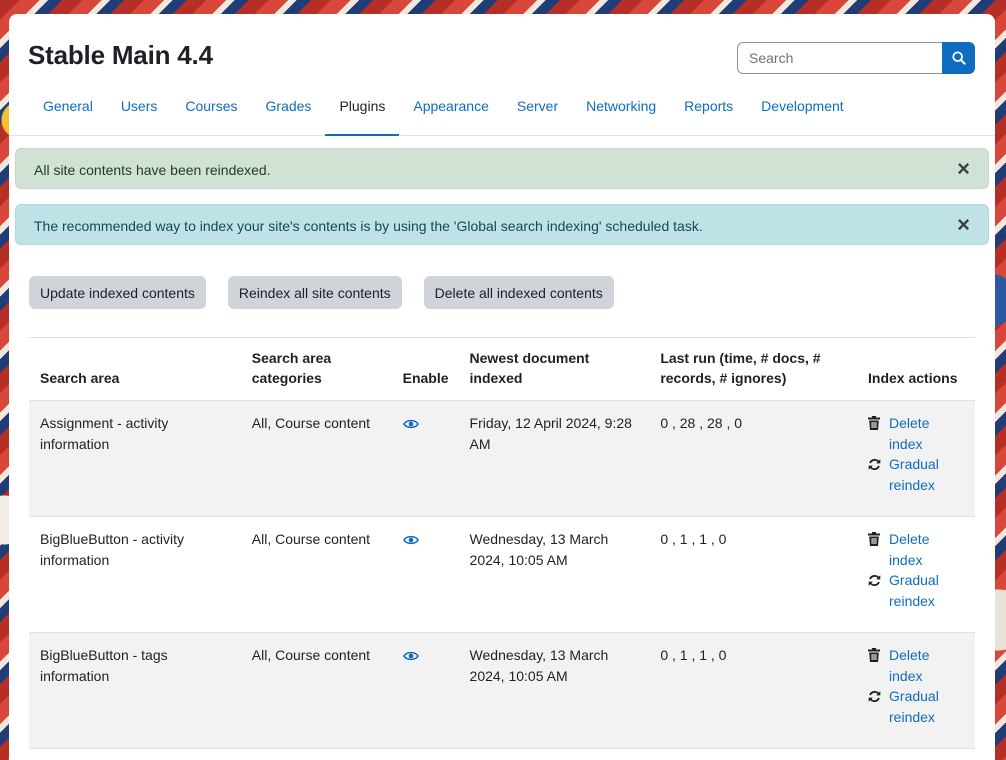 Image resolution: width=1006 pixels, height=760 pixels. What do you see at coordinates (839, 58) in the screenshot?
I see `search-input` at bounding box center [839, 58].